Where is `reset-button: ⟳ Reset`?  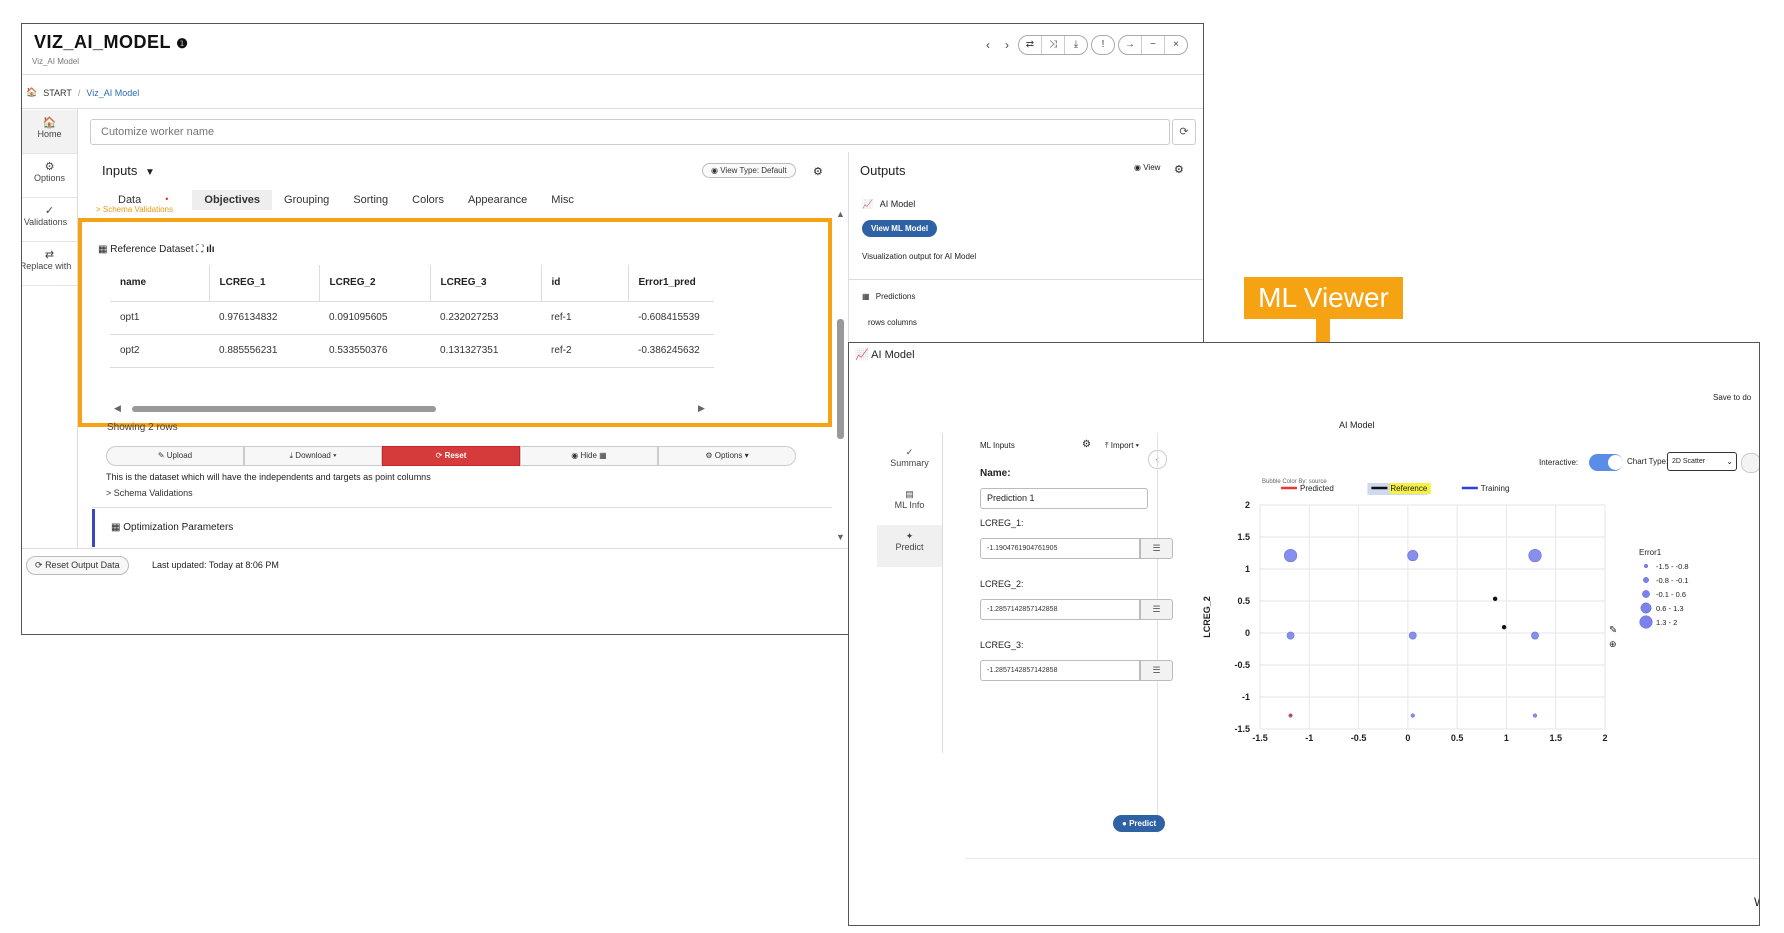
reset-button: ⟳ Reset is located at coordinates (451, 456).